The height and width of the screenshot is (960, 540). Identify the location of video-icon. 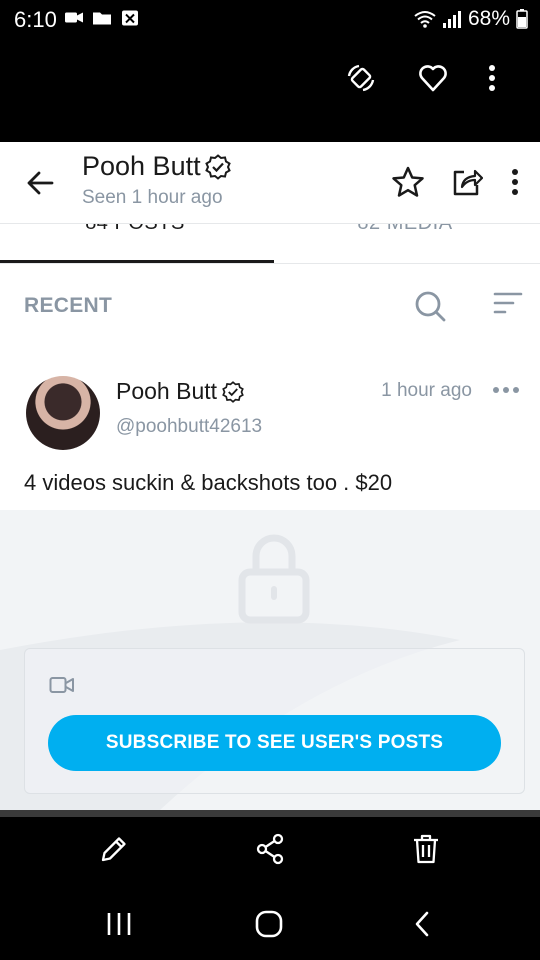
(61, 685).